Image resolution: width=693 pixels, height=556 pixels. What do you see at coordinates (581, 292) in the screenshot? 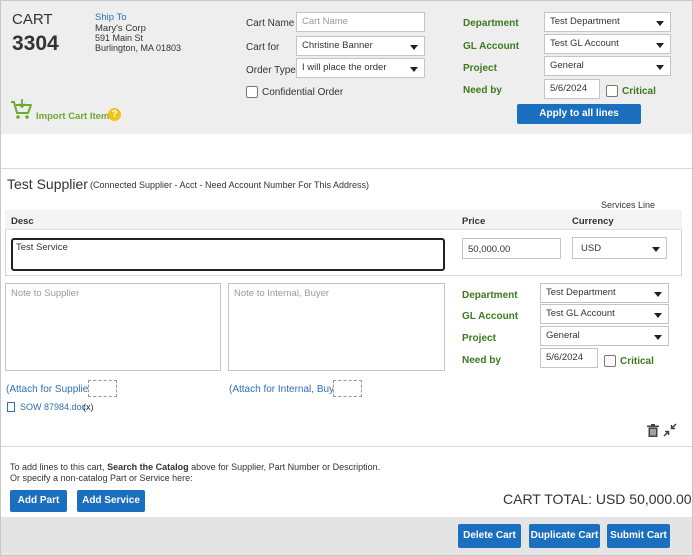
I see `line-department-value: Test Department` at bounding box center [581, 292].